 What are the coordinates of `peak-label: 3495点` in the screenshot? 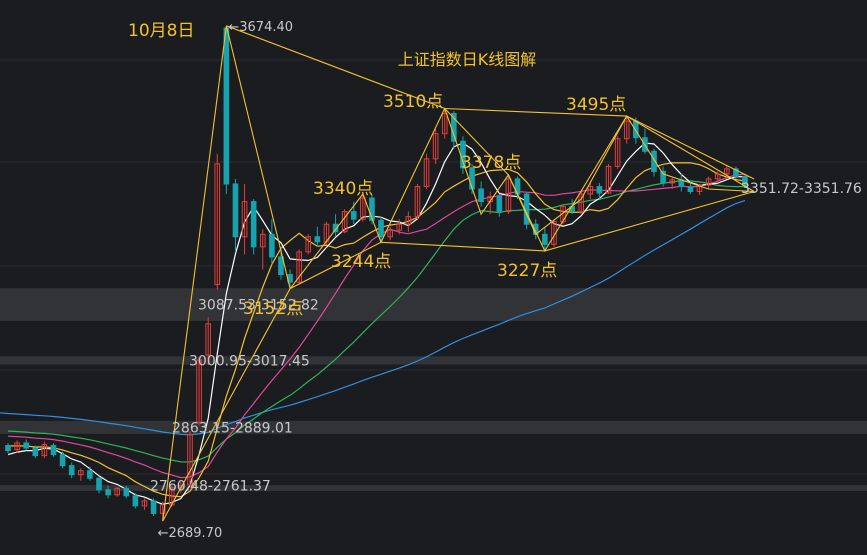 It's located at (596, 105).